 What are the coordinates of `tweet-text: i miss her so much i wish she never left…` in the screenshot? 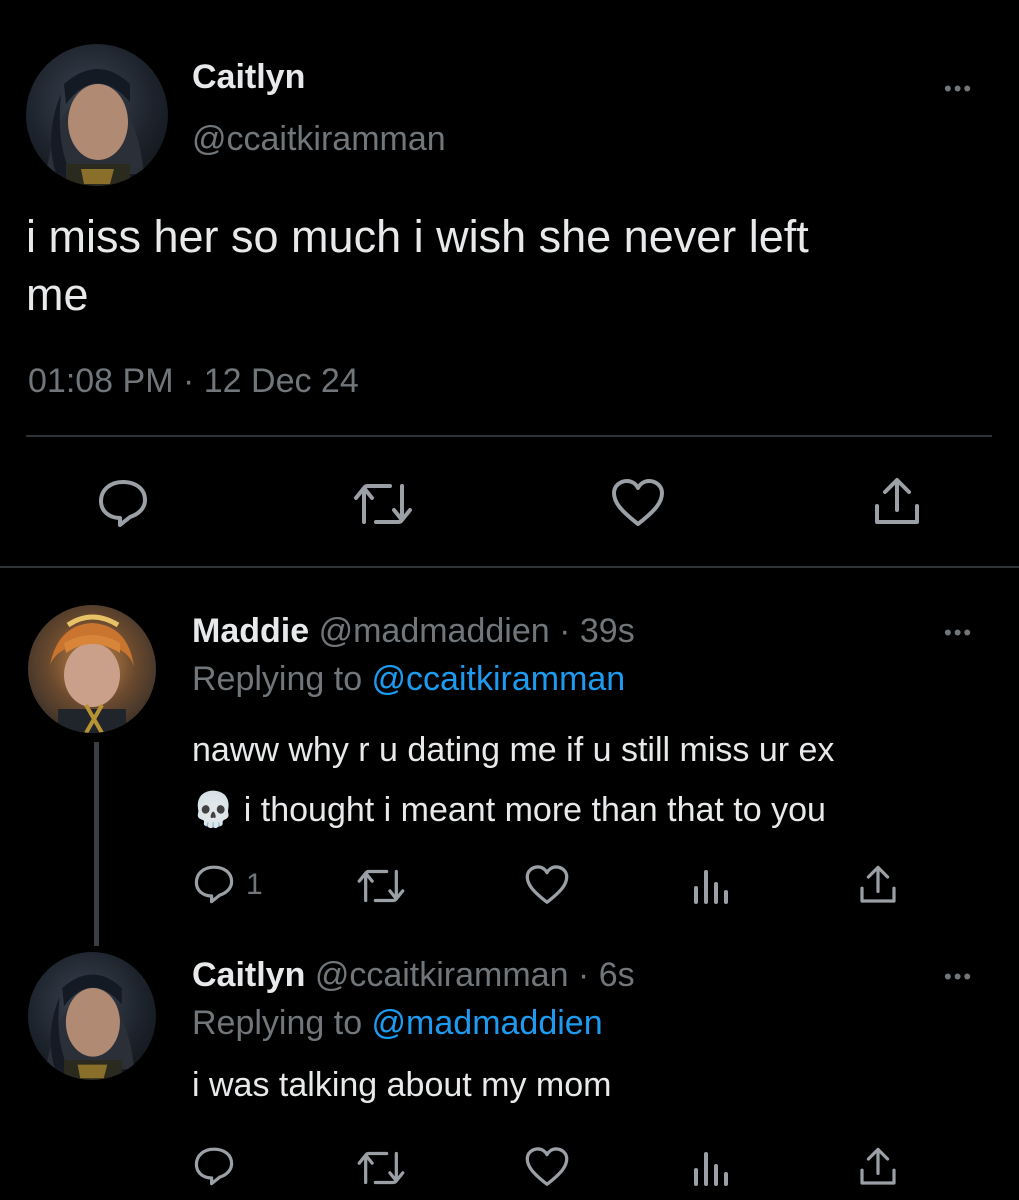 It's located at (417, 266).